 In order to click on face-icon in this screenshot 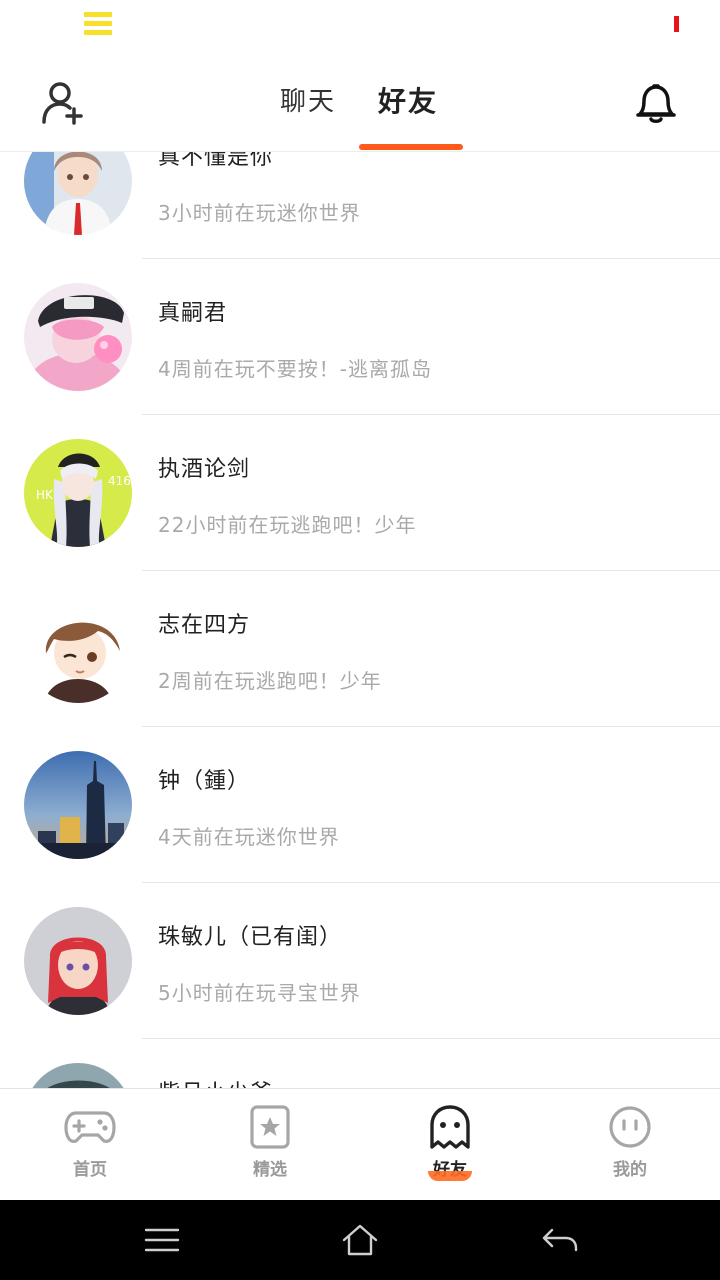, I will do `click(630, 1127)`.